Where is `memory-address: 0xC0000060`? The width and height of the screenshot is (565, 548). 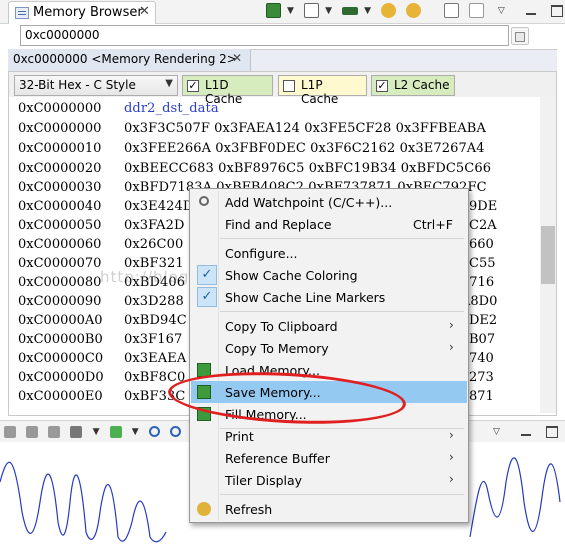 memory-address: 0xC0000060 is located at coordinates (60, 244).